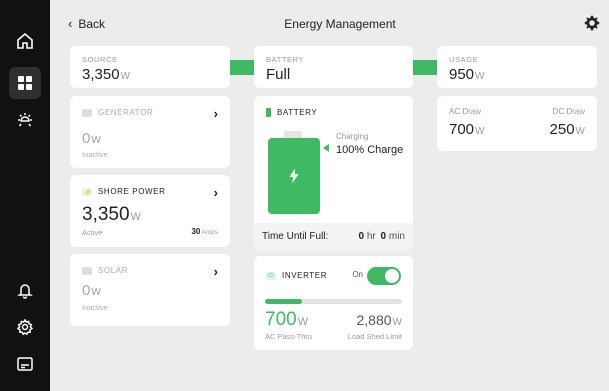 Image resolution: width=609 pixels, height=391 pixels. Describe the element at coordinates (462, 74) in the screenshot. I see `usage-value: 950` at that location.